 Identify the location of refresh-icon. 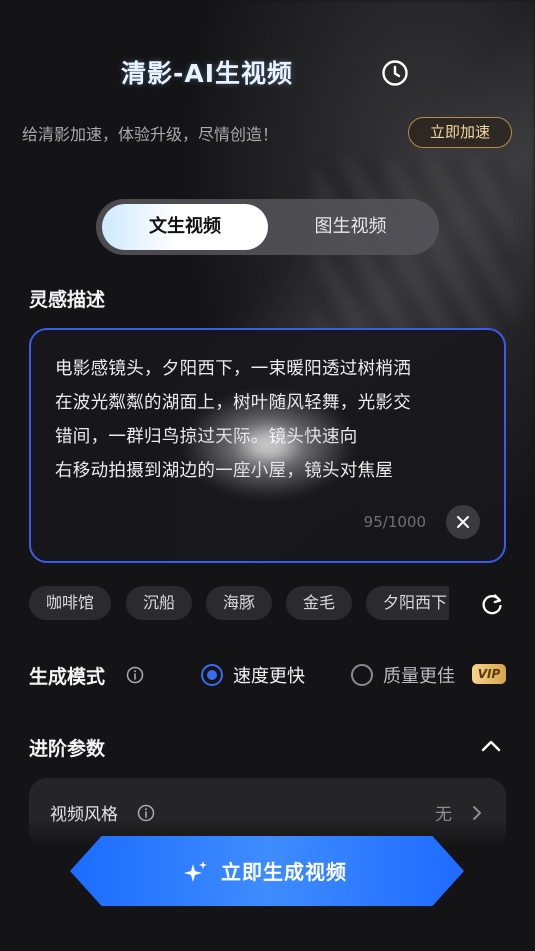
(492, 604).